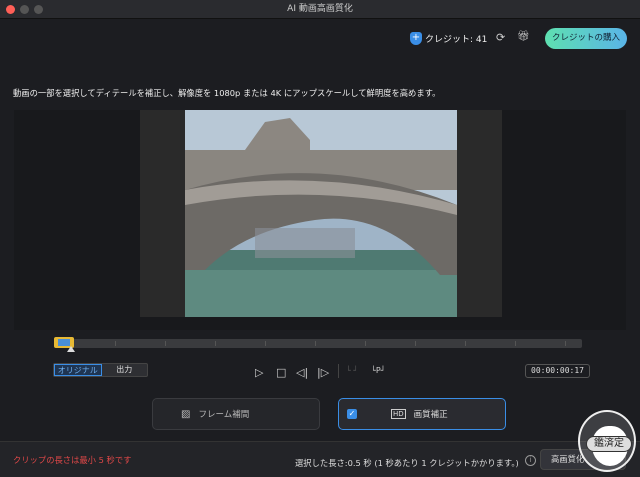 The width and height of the screenshot is (640, 477). I want to click on gift-icon: 🎁︎, so click(523, 36).